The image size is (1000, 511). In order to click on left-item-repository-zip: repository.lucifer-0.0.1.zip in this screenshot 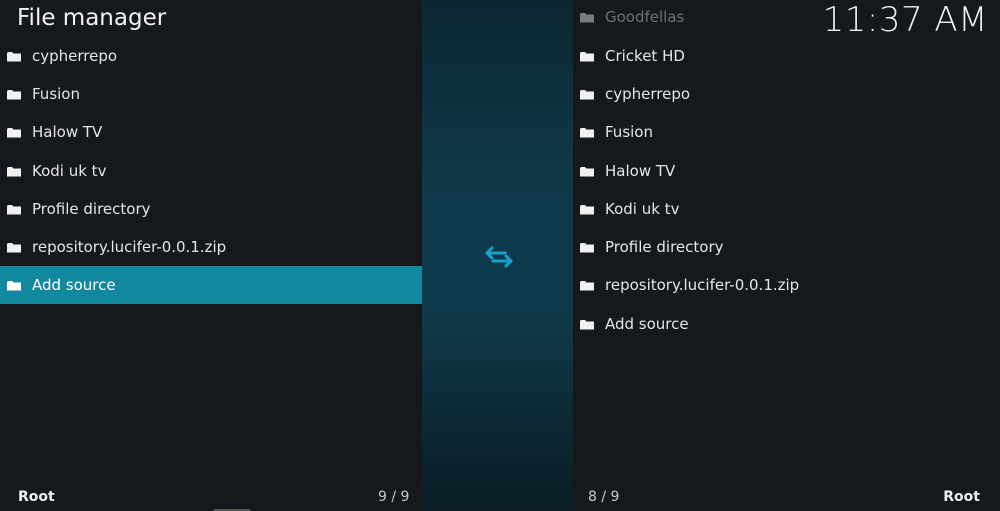, I will do `click(211, 247)`.